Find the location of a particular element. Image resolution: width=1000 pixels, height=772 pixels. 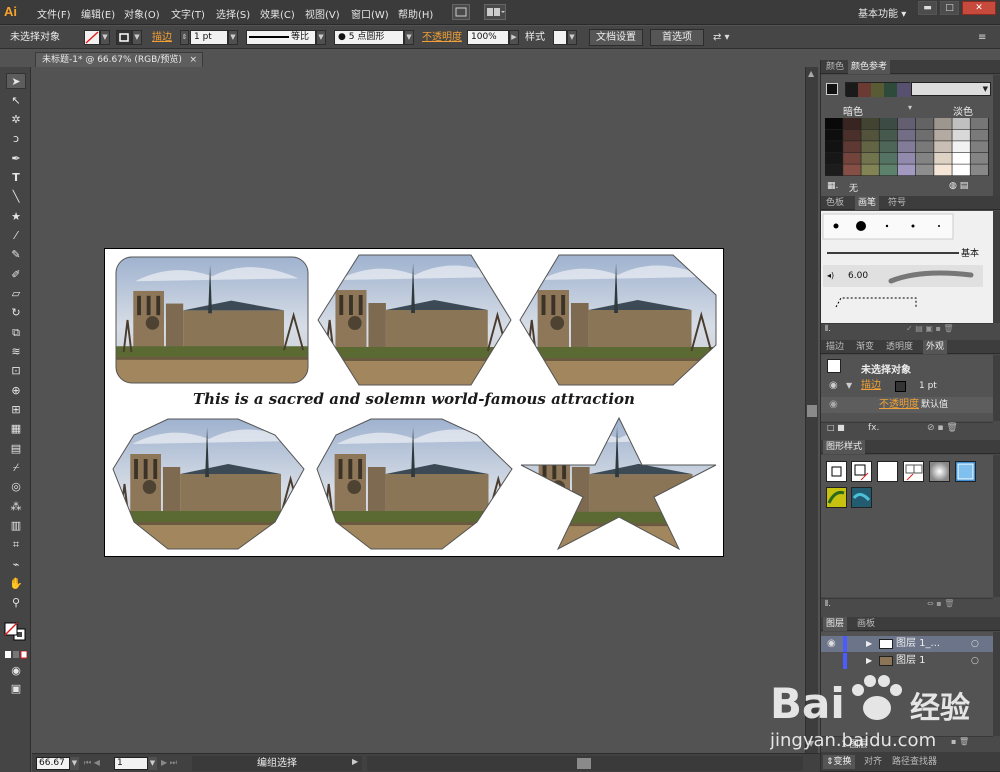

scroll-down-icon: ▼ is located at coordinates (811, 743).